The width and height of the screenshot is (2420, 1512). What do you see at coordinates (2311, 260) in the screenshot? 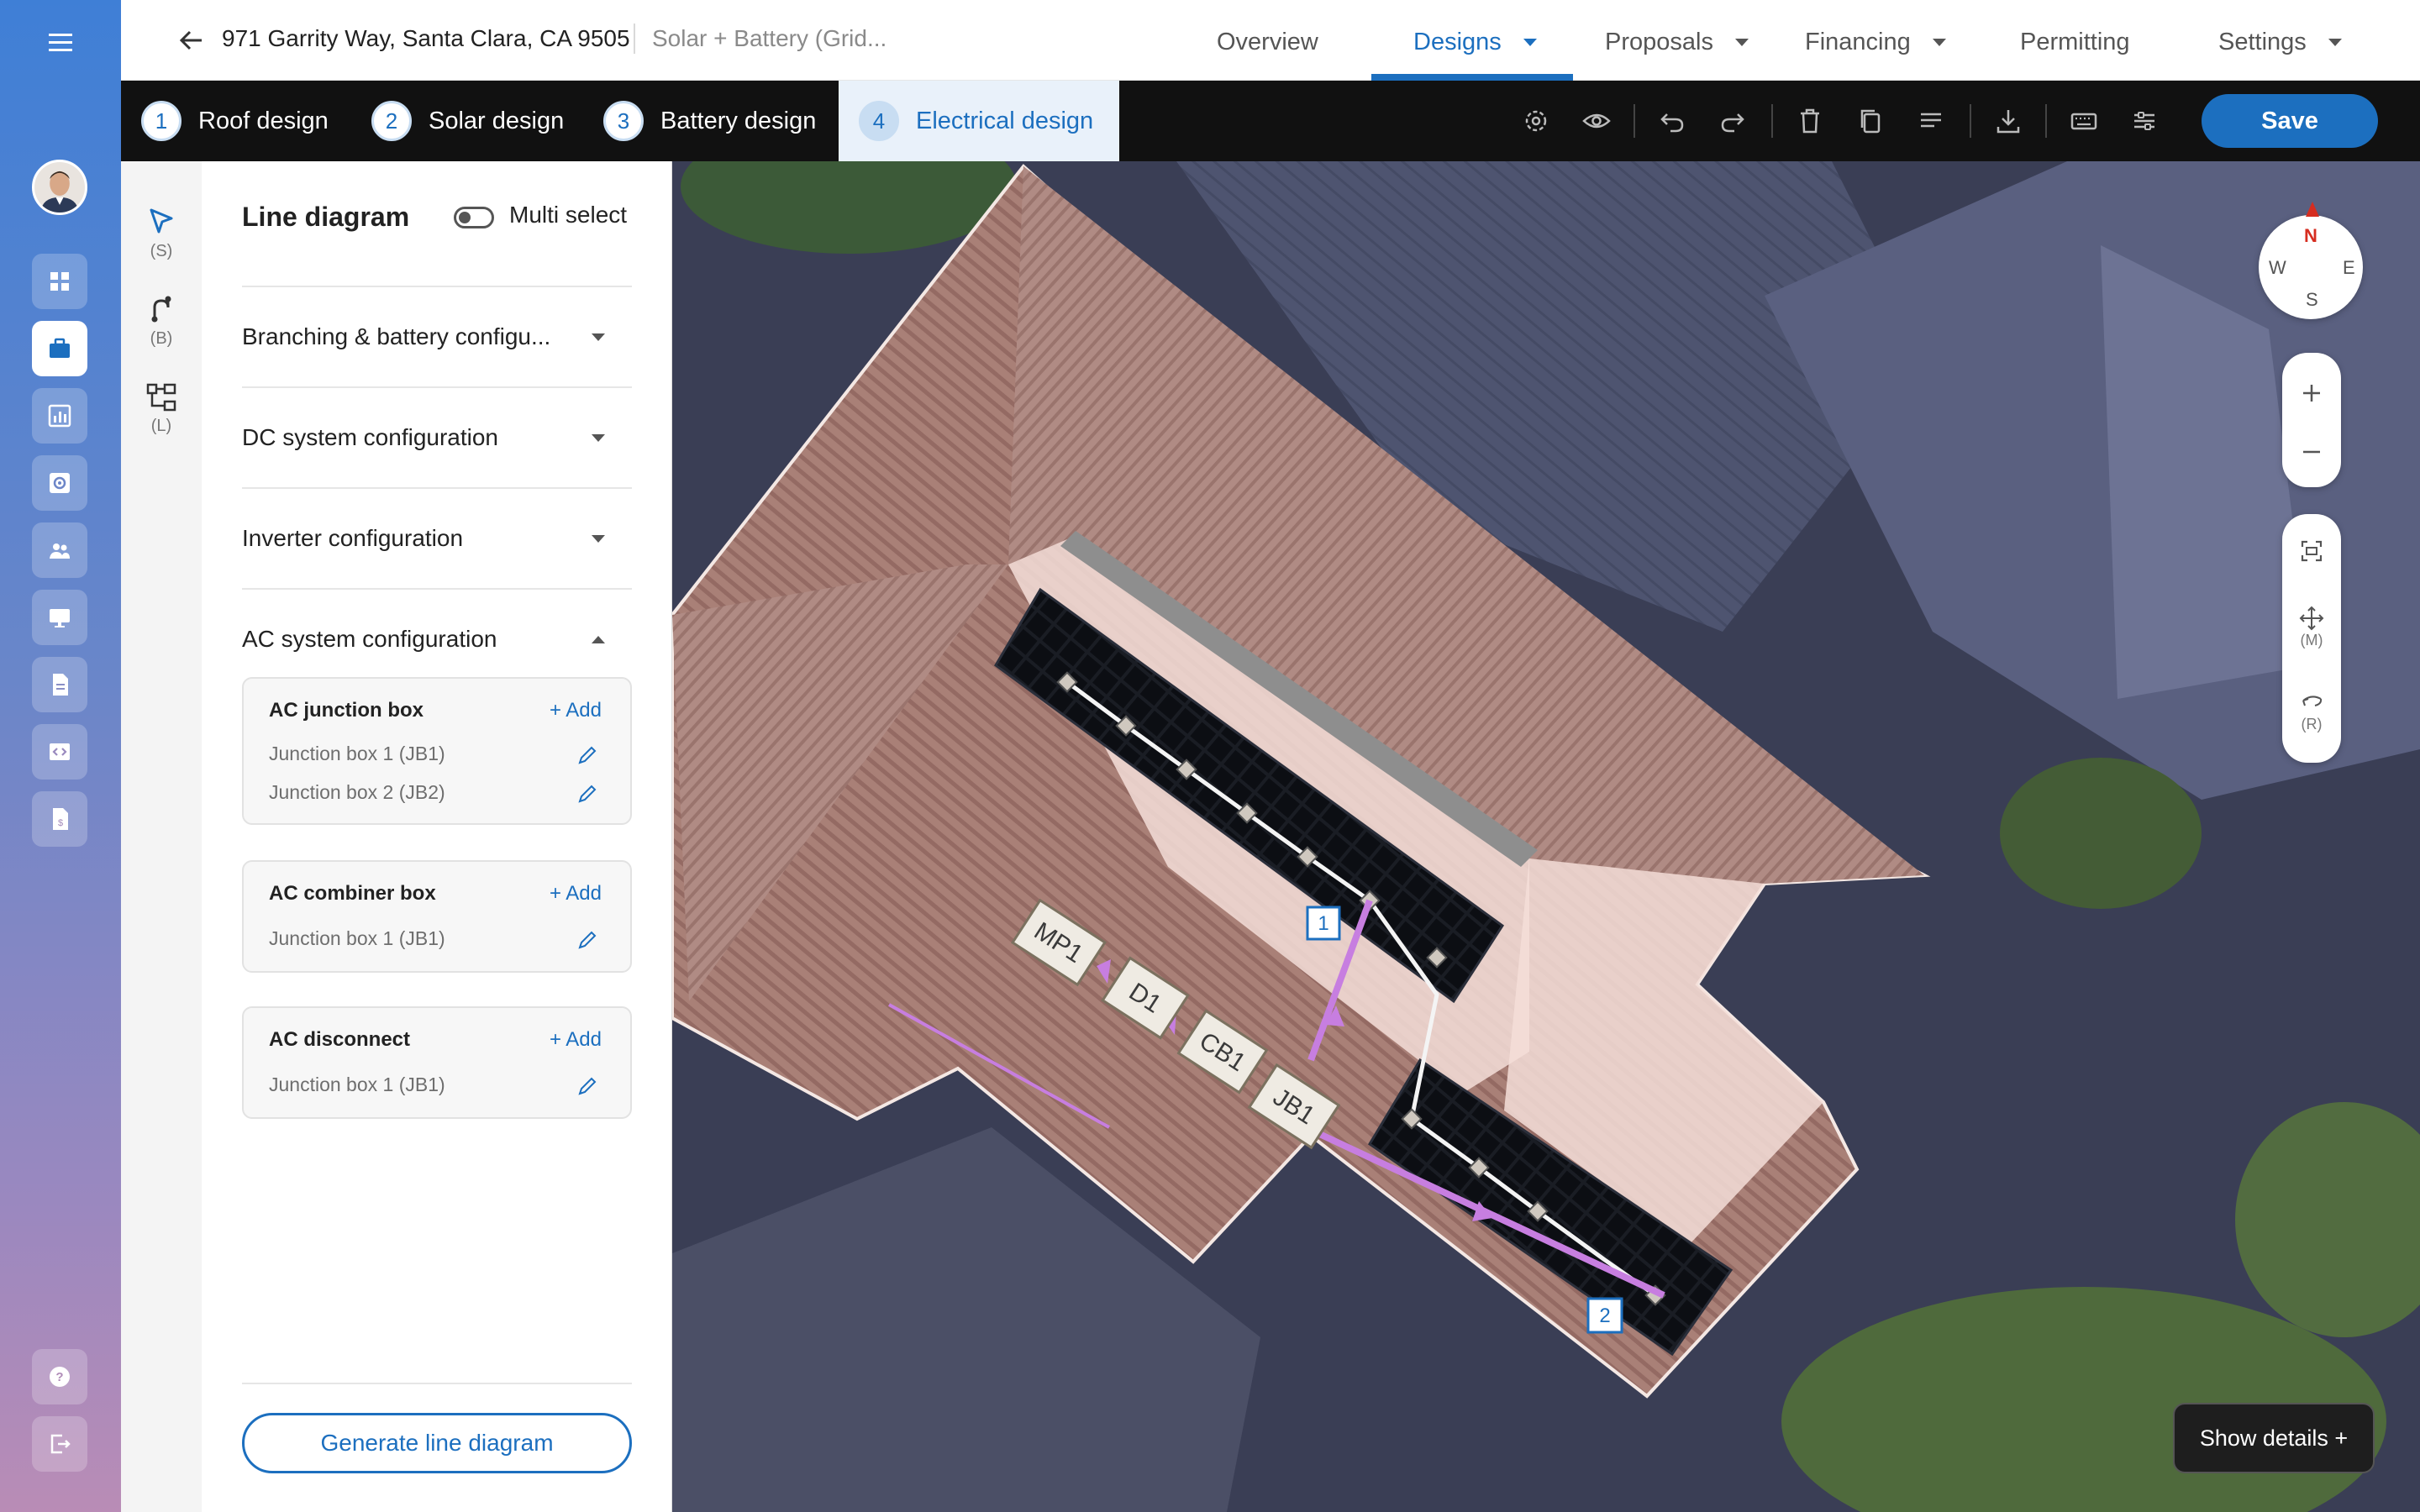
I see `compass: N W E S` at bounding box center [2311, 260].